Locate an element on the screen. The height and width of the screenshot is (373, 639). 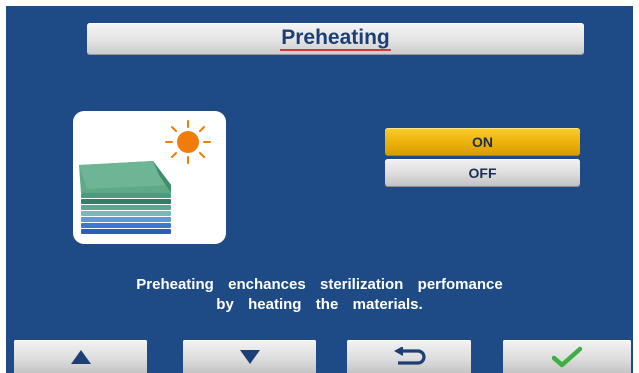
up-arrow-icon is located at coordinates (80, 356).